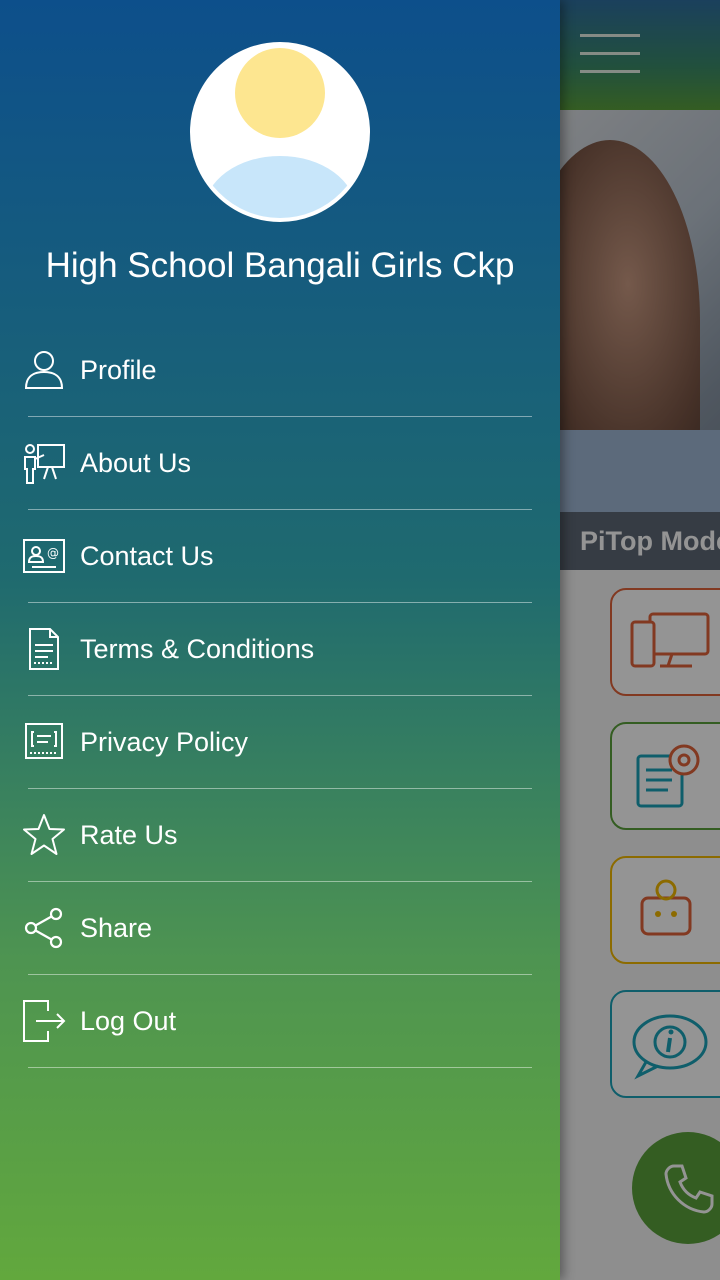 This screenshot has width=720, height=1280. What do you see at coordinates (147, 556) in the screenshot?
I see `menu-item-label: Contact Us` at bounding box center [147, 556].